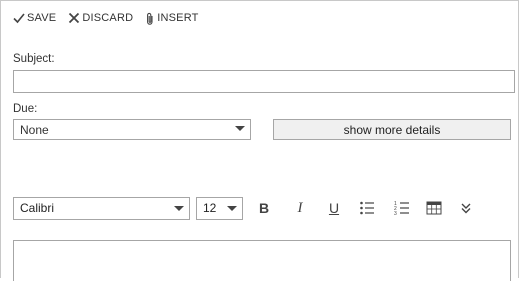 This screenshot has height=281, width=519. I want to click on expand-more-icon, so click(466, 208).